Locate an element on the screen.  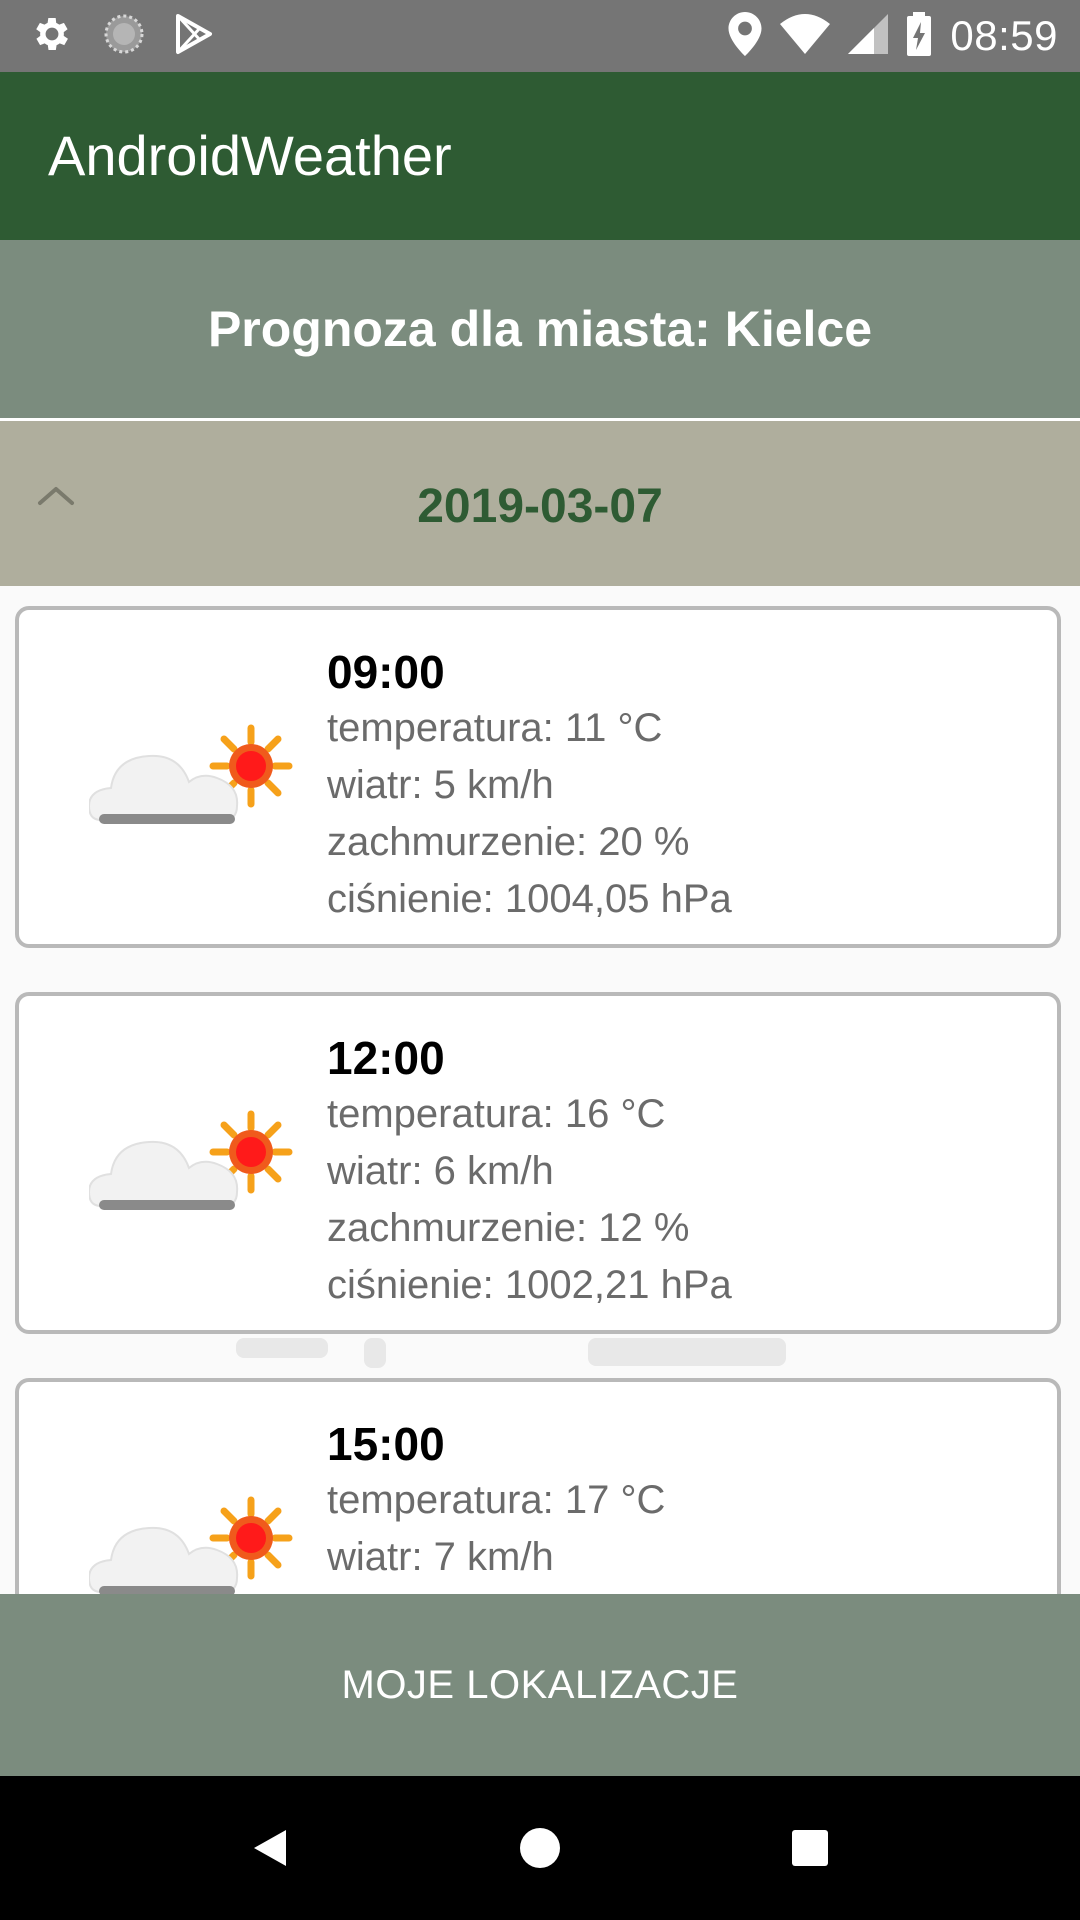
status-bar-right: 08:59 is located at coordinates (893, 36).